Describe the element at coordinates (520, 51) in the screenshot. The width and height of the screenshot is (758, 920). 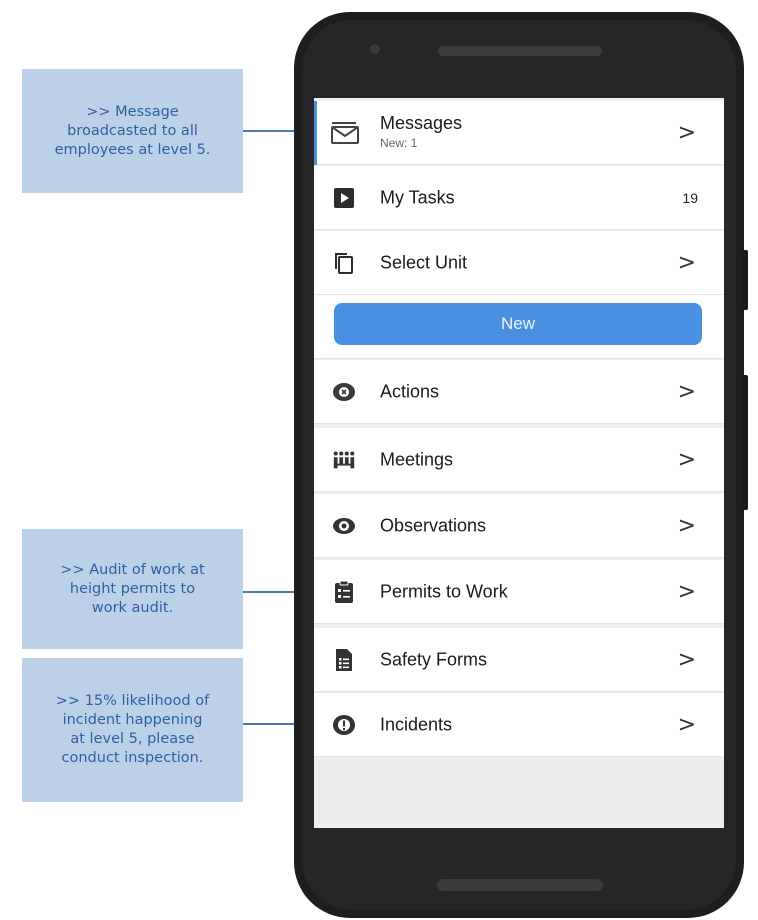
I see `speaker-grille` at that location.